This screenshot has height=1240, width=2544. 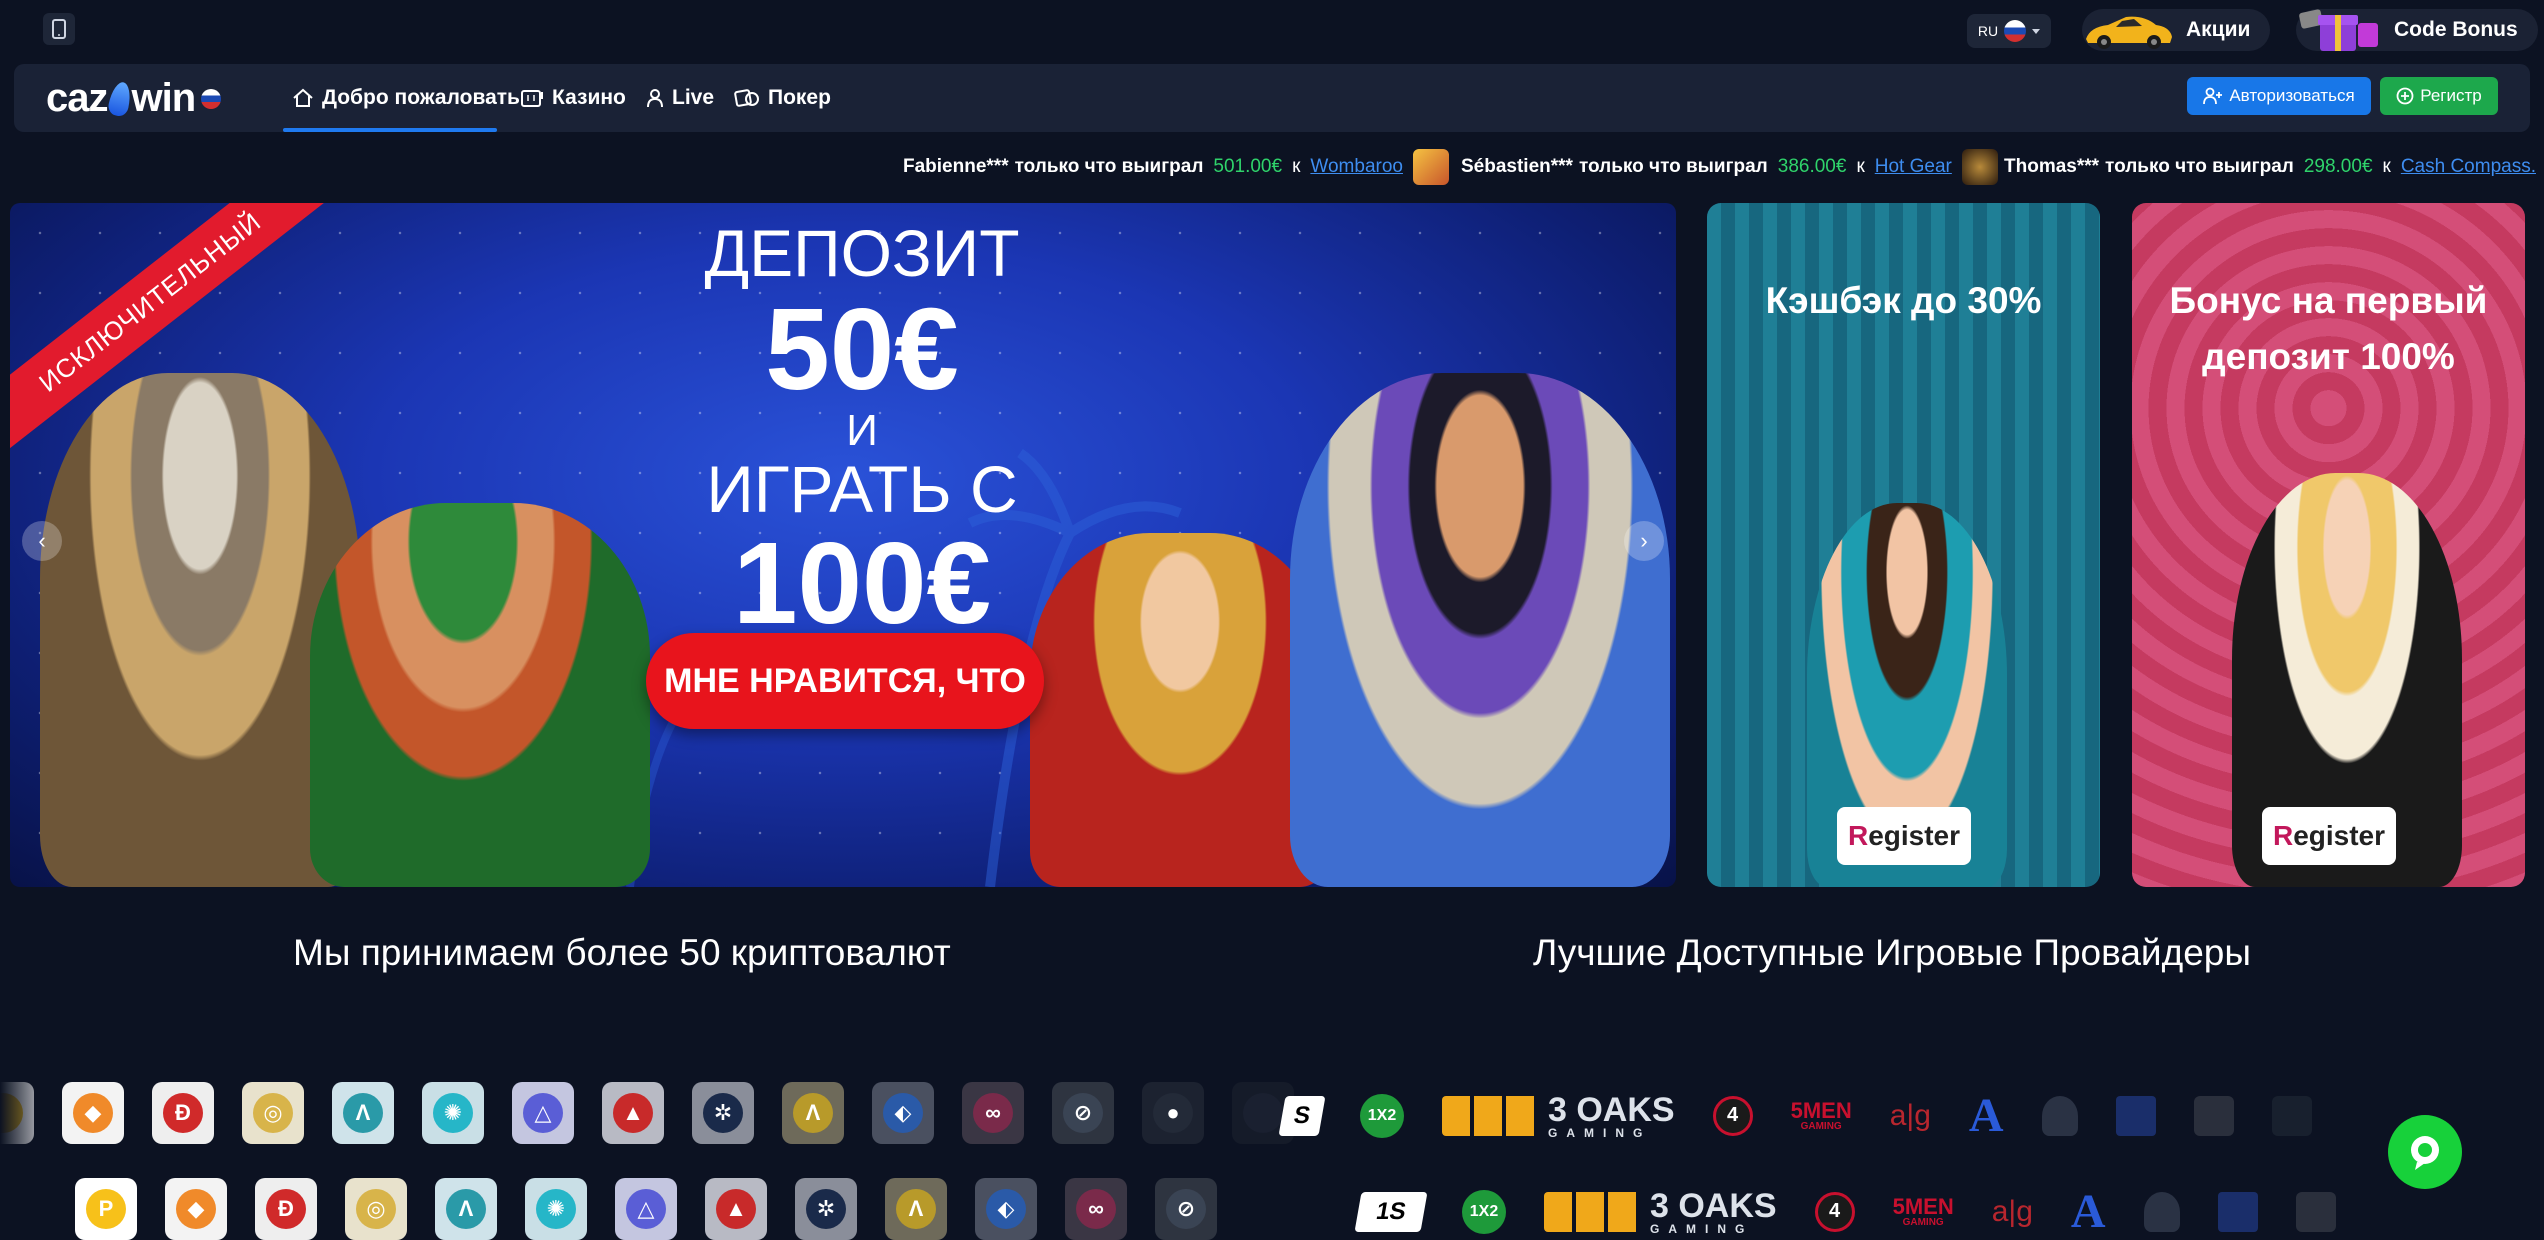 I want to click on provider-logo-faded, so click(x=2291, y=1115).